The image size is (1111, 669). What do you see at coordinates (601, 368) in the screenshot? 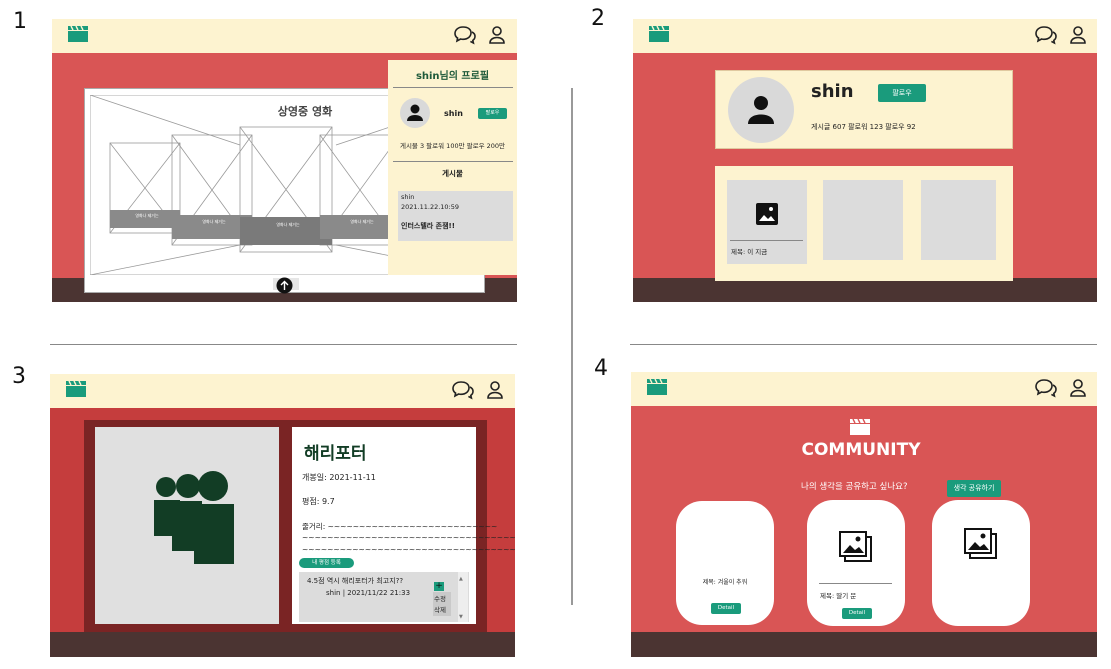
I see `panel-number-4: 4` at bounding box center [601, 368].